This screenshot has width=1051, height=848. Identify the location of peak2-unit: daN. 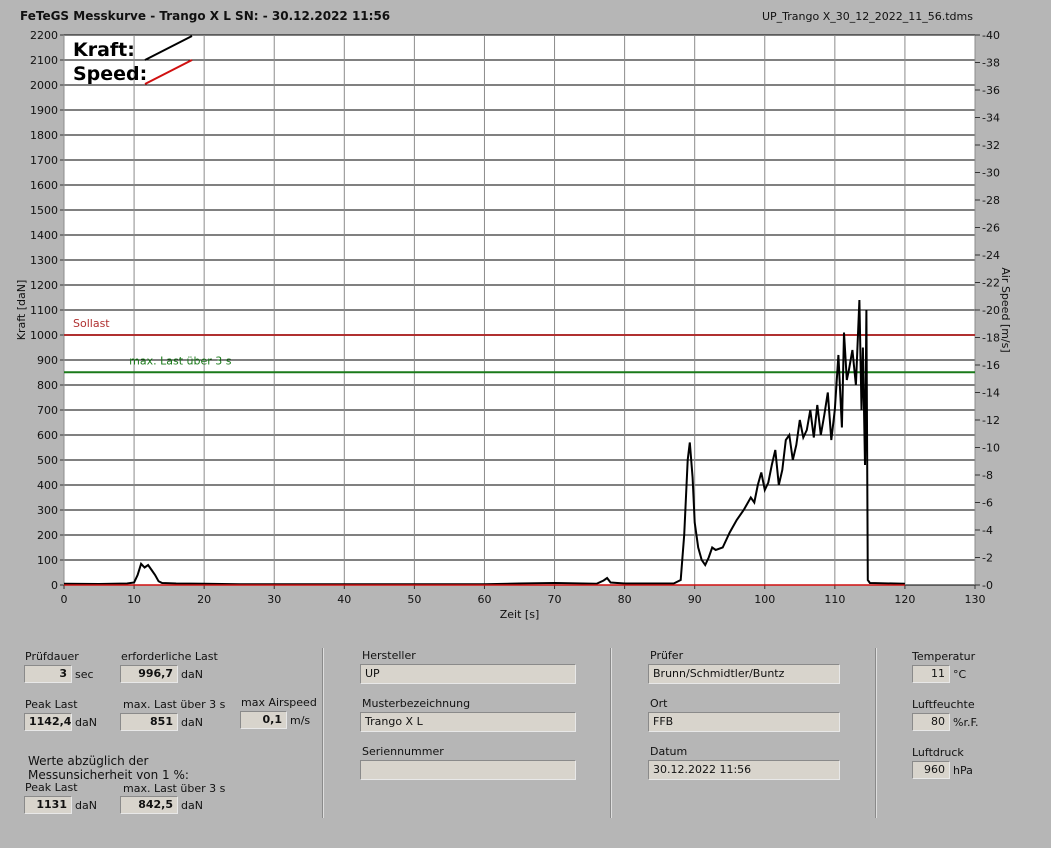
(86, 805).